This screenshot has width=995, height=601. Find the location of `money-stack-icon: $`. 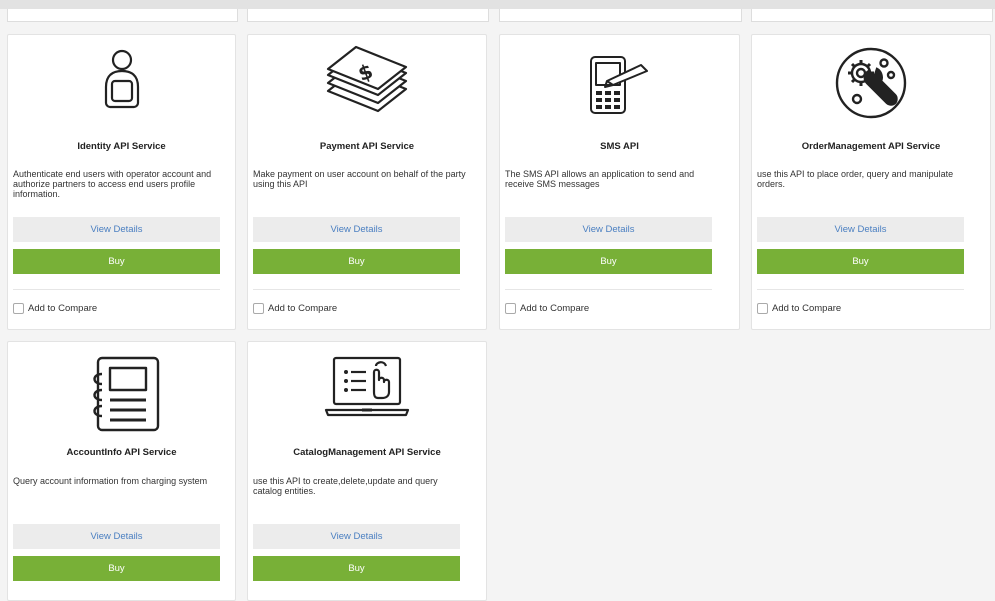

money-stack-icon: $ is located at coordinates (367, 80).